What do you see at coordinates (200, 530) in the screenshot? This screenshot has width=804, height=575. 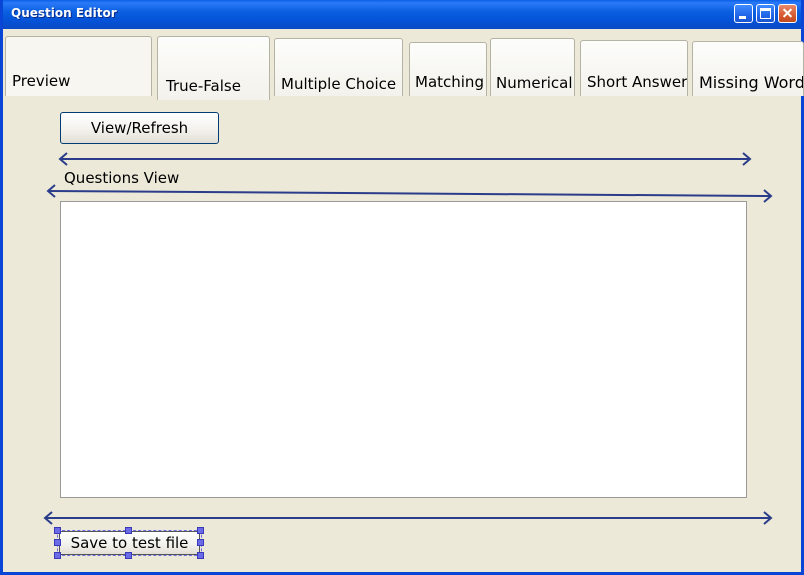 I see `resize-handle-top-right` at bounding box center [200, 530].